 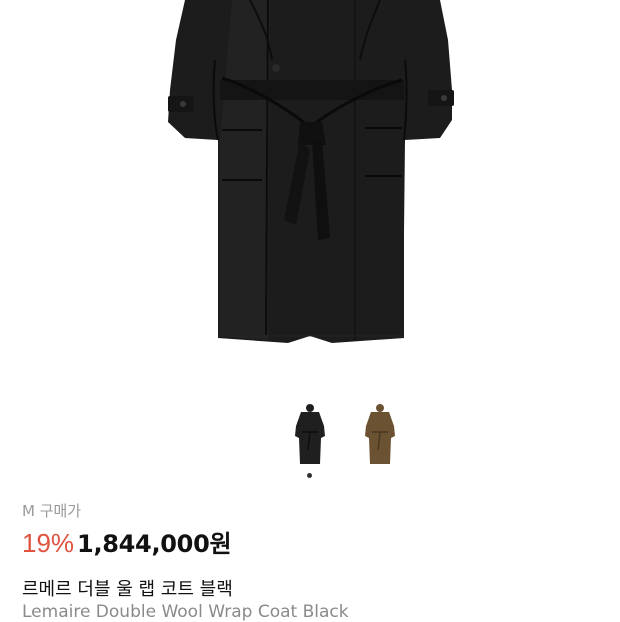 I want to click on carousel-indicator-dot, so click(x=309, y=475).